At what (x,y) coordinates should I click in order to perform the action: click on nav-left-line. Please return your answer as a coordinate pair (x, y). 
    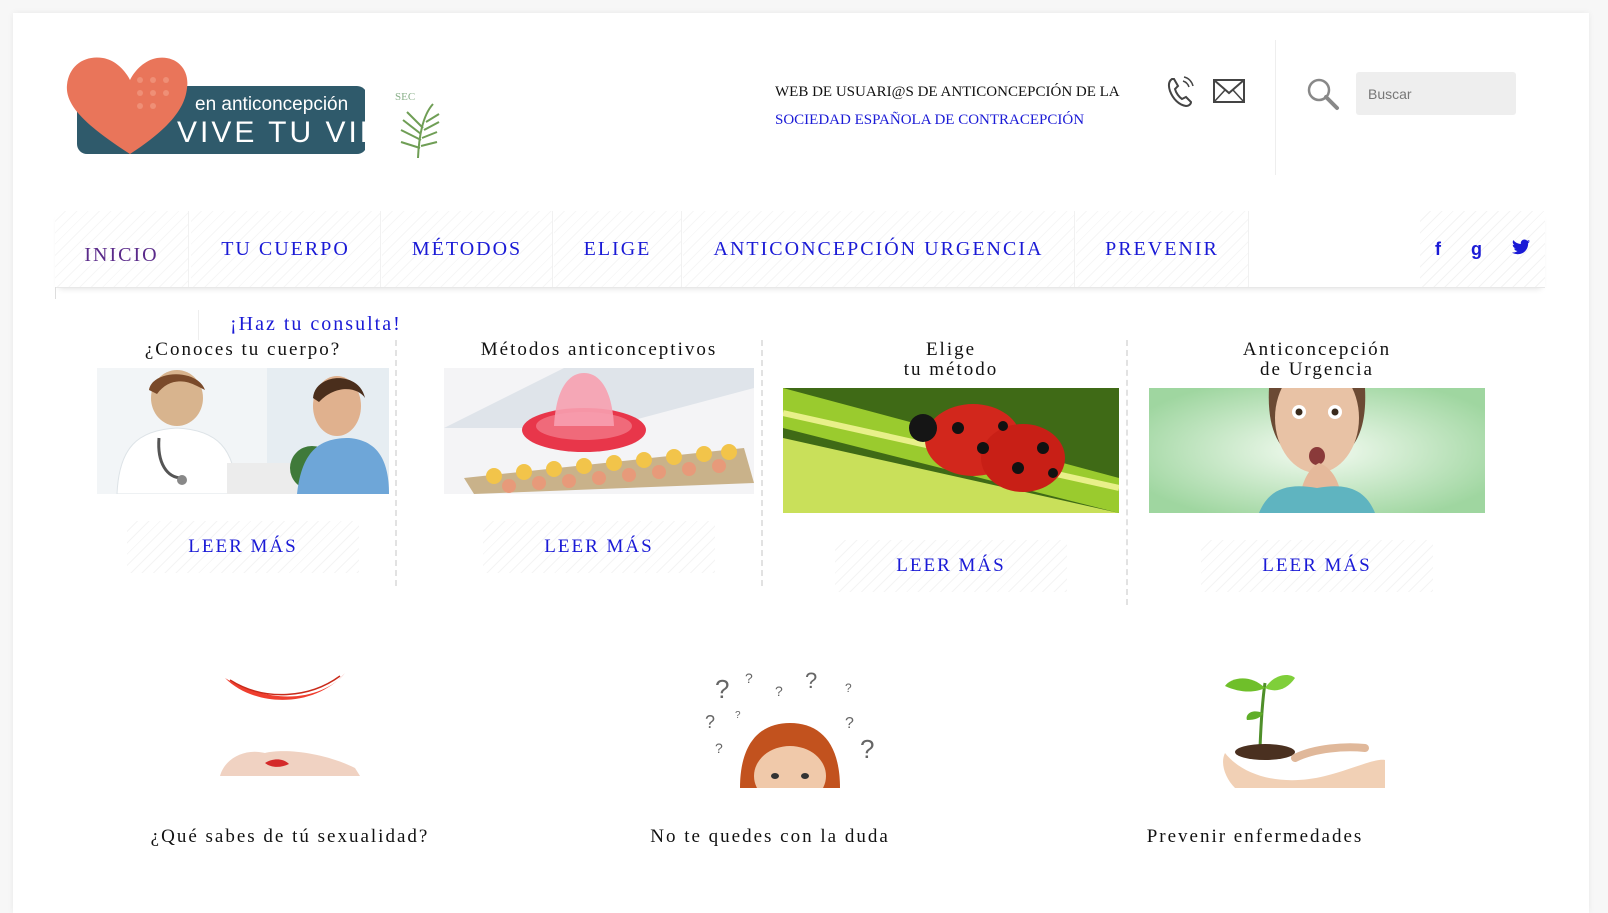
    Looking at the image, I should click on (55, 293).